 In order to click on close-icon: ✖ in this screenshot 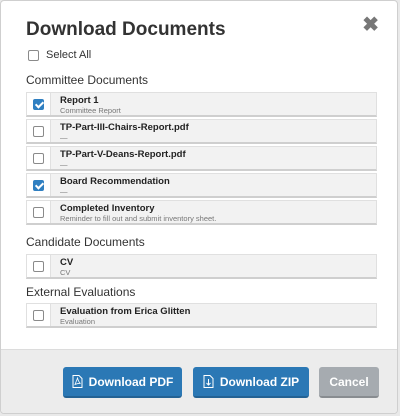, I will do `click(370, 25)`.